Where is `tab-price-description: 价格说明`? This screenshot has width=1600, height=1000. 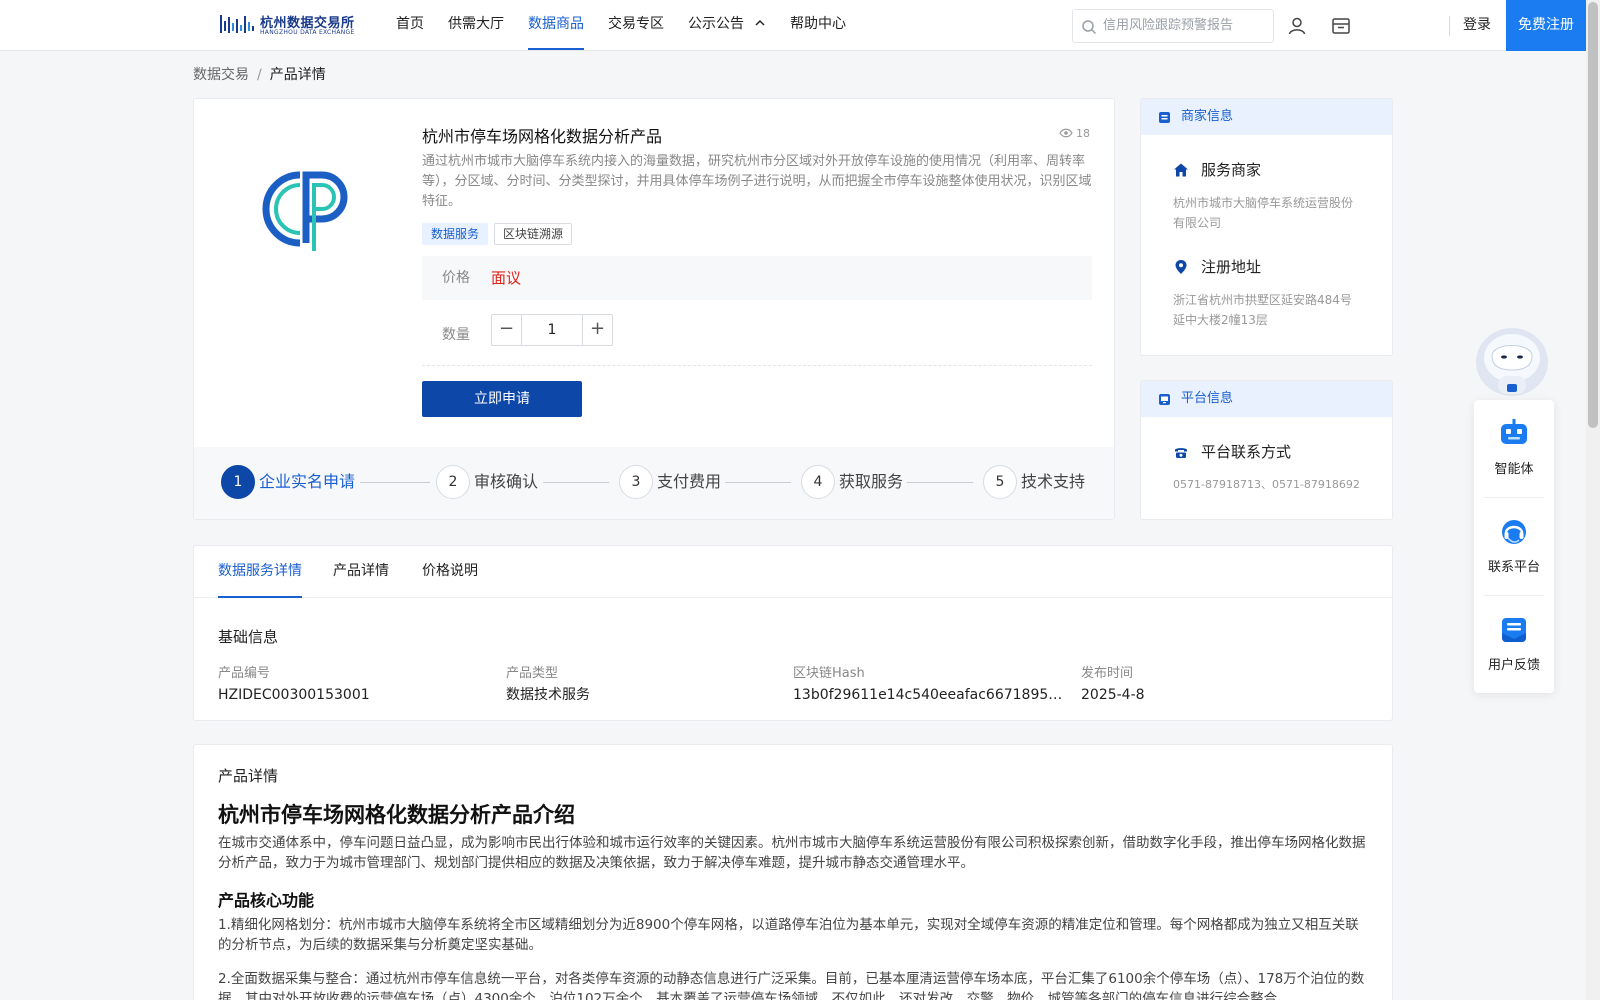
tab-price-description: 价格说明 is located at coordinates (450, 572).